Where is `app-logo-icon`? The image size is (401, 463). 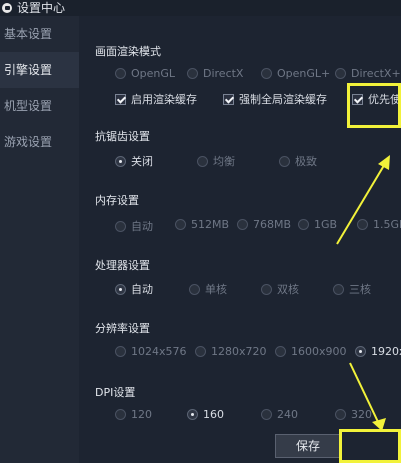 app-logo-icon is located at coordinates (7, 8).